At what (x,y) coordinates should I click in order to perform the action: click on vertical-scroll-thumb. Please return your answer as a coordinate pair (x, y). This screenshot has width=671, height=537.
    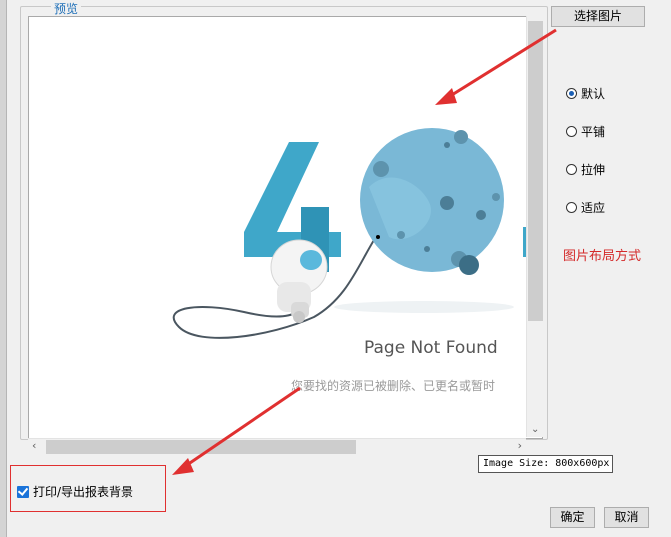
    Looking at the image, I should click on (535, 171).